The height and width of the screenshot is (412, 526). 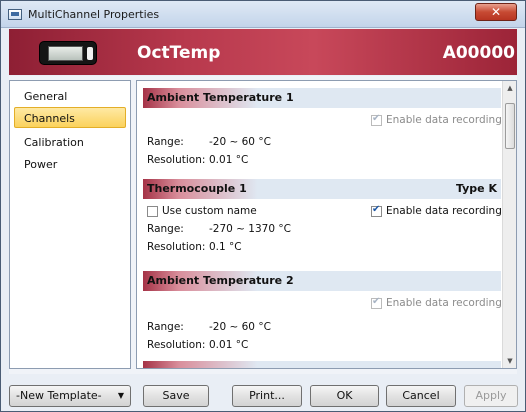 What do you see at coordinates (152, 211) in the screenshot?
I see `custom-name-checkbox` at bounding box center [152, 211].